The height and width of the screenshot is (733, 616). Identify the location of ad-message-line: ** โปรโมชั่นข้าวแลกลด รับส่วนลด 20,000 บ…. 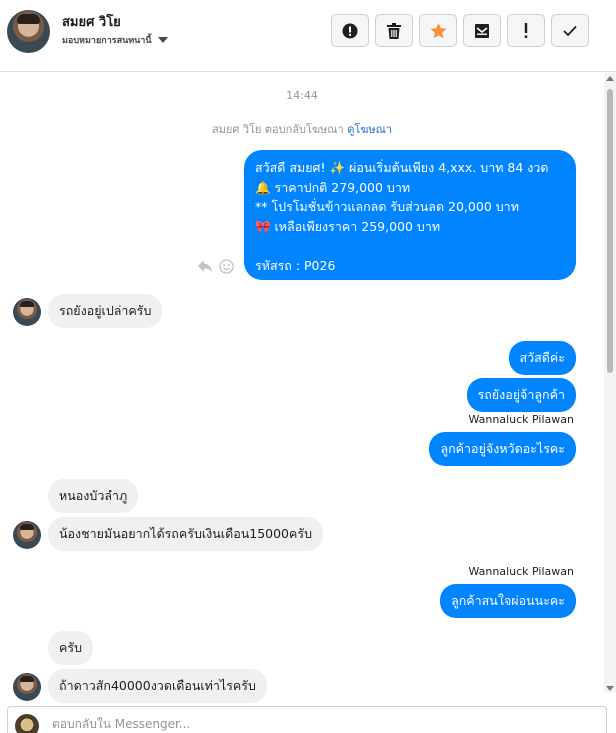
(387, 206).